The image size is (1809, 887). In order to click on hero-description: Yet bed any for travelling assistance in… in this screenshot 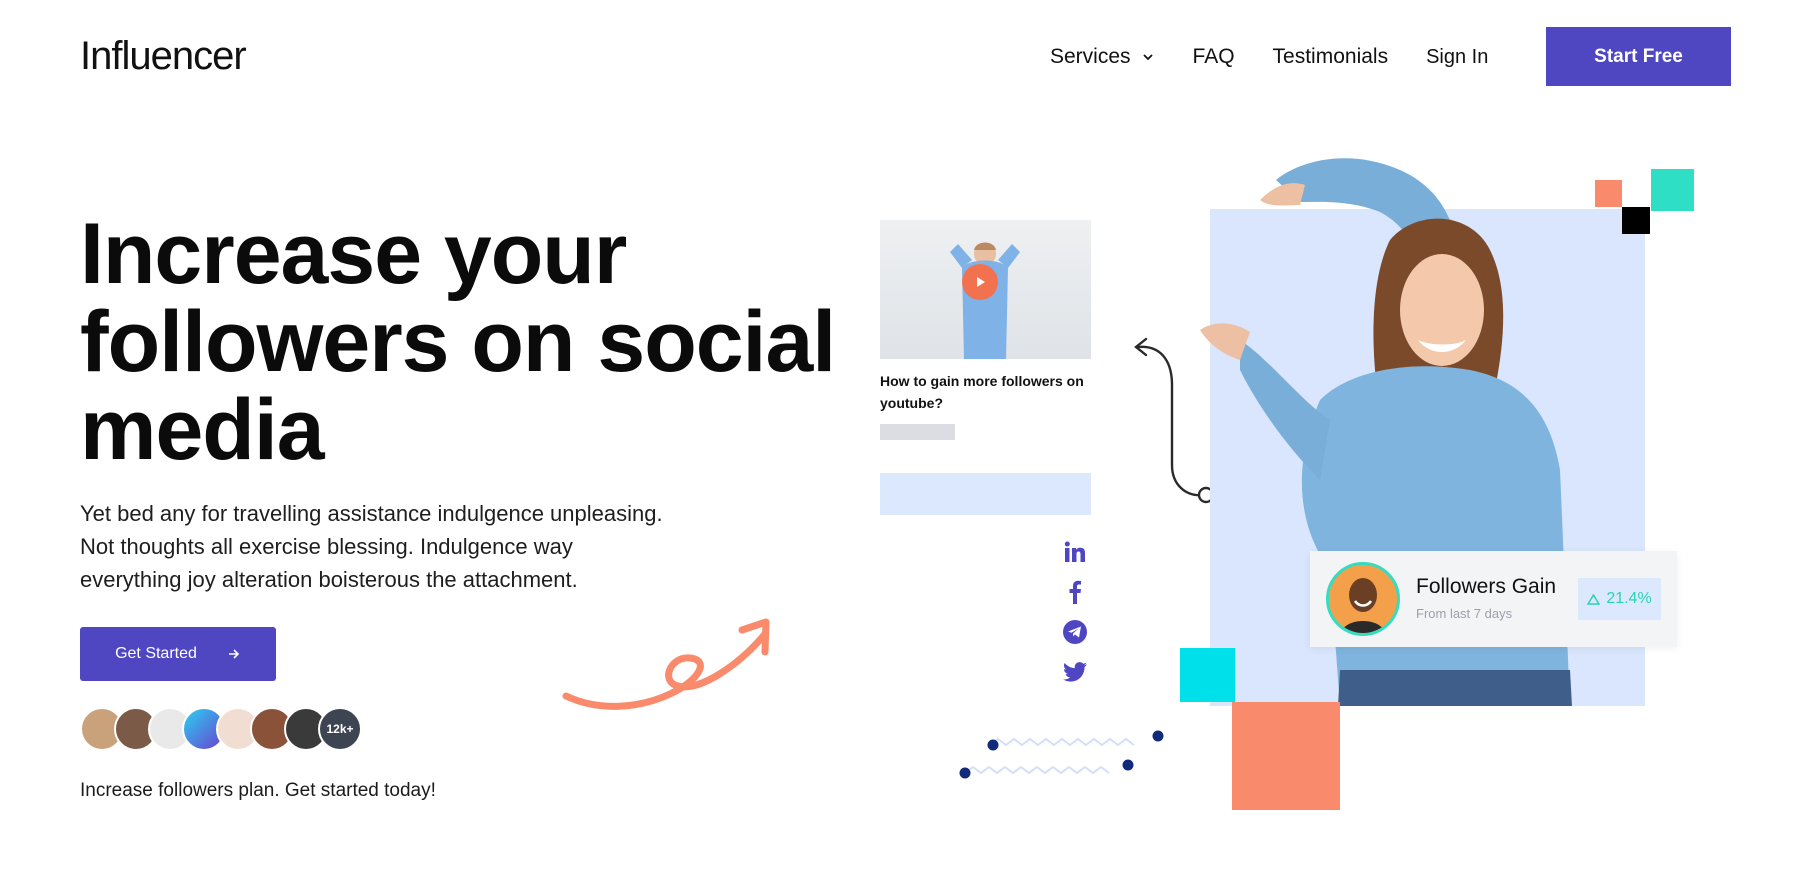, I will do `click(400, 546)`.